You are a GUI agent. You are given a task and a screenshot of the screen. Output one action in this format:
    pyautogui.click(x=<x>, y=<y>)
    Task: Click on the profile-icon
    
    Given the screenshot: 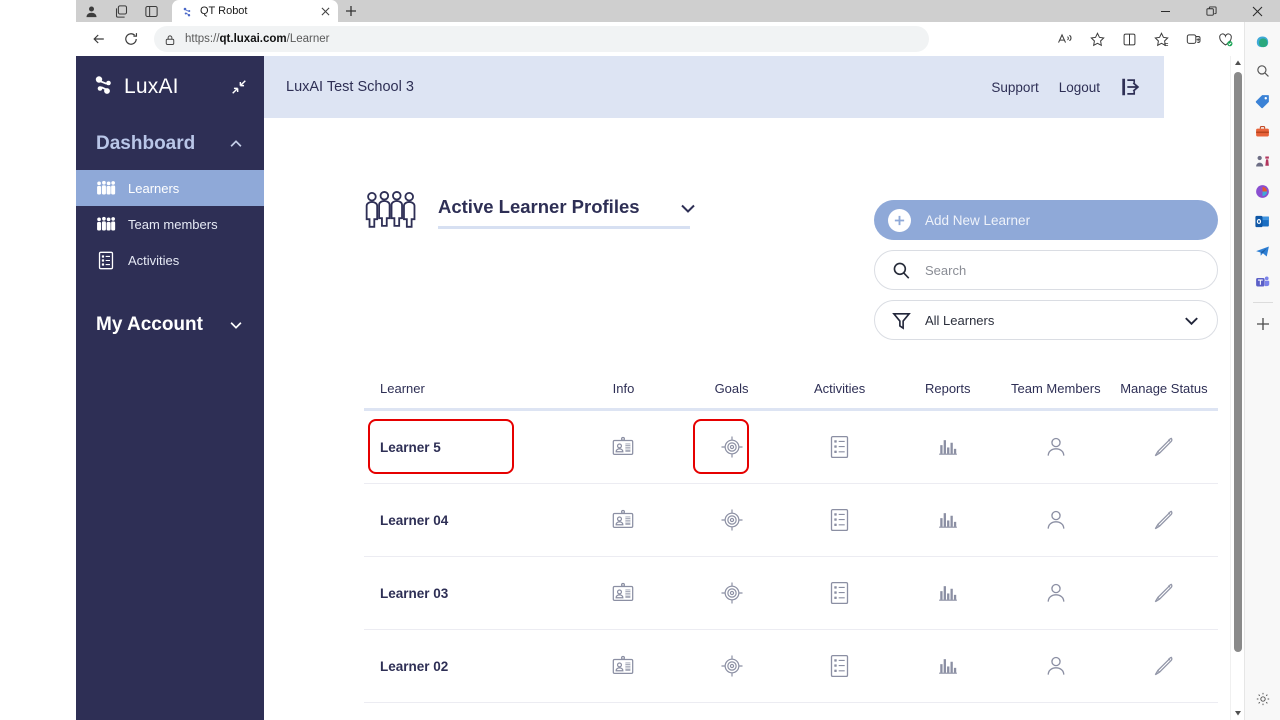 What is the action you would take?
    pyautogui.click(x=91, y=11)
    